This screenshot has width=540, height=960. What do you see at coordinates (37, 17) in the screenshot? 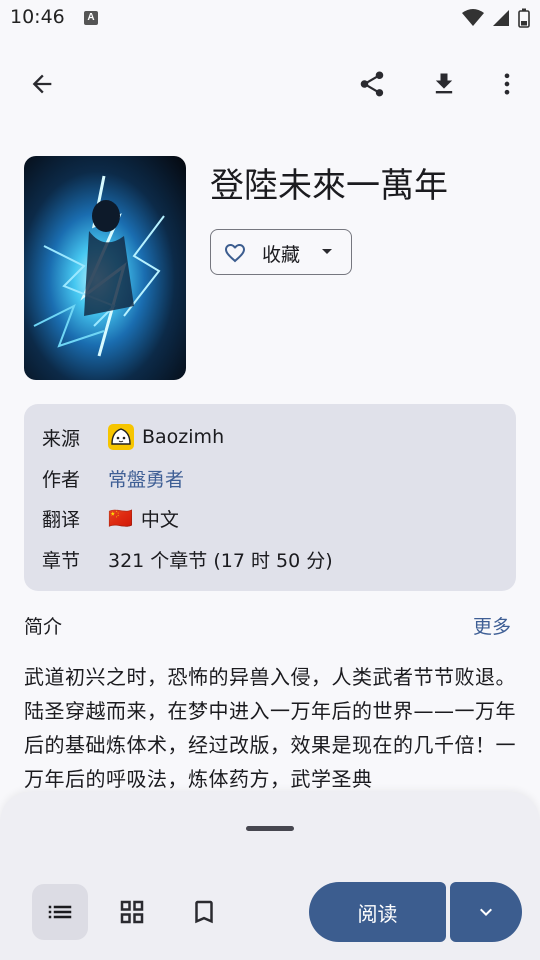
I see `status-time: 10:46` at bounding box center [37, 17].